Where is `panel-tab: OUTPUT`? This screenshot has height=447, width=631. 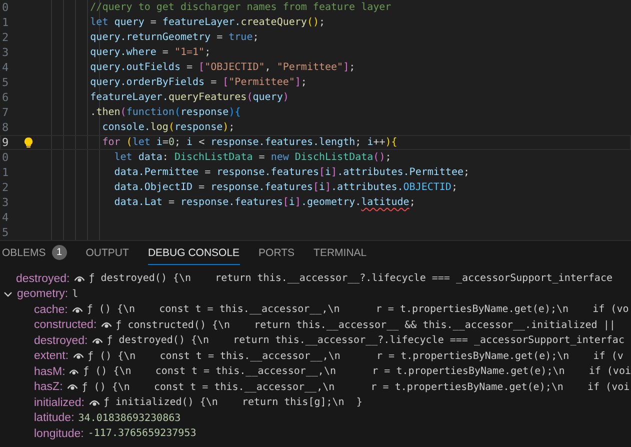 panel-tab: OUTPUT is located at coordinates (107, 253).